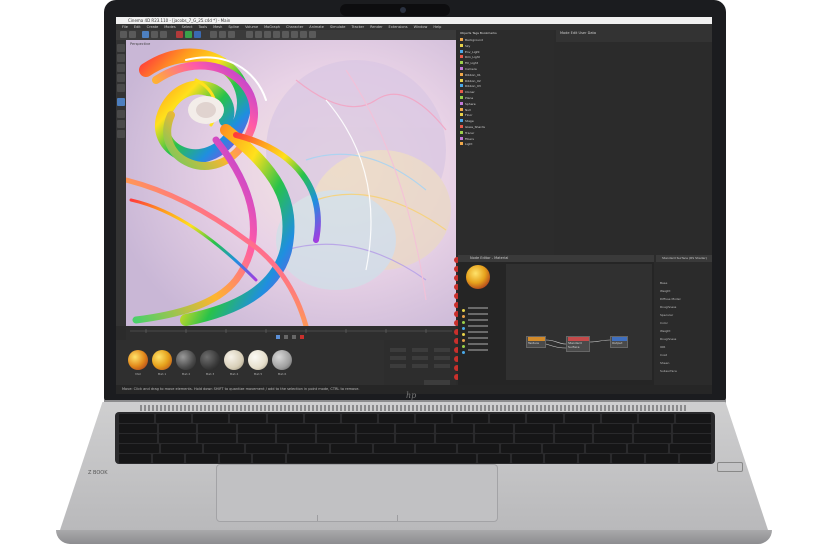 This screenshot has height=560, width=828. What do you see at coordinates (472, 127) in the screenshot?
I see `object-row: Glass_Shards` at bounding box center [472, 127].